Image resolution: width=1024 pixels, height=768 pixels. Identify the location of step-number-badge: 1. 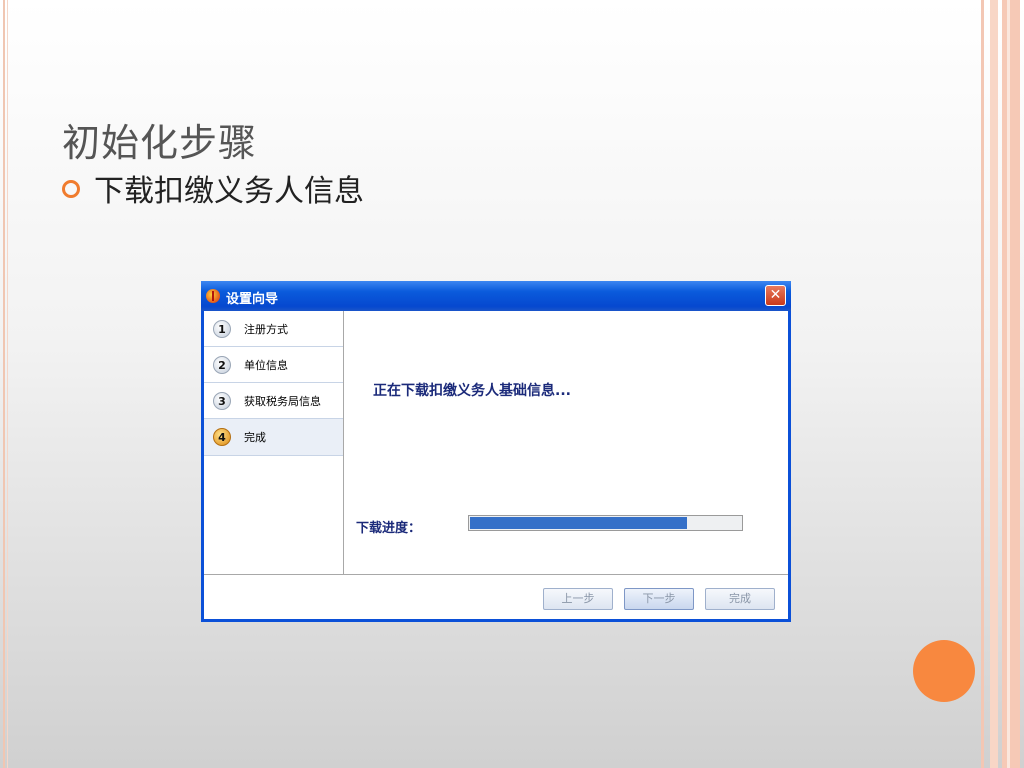
(222, 328).